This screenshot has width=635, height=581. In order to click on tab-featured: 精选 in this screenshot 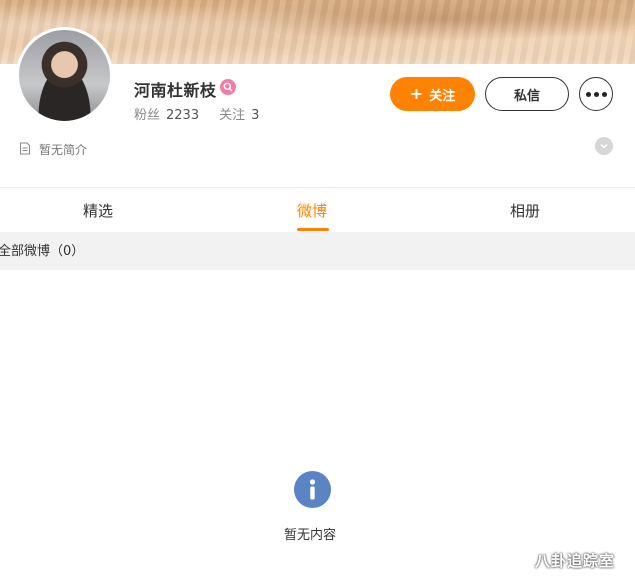, I will do `click(98, 210)`.